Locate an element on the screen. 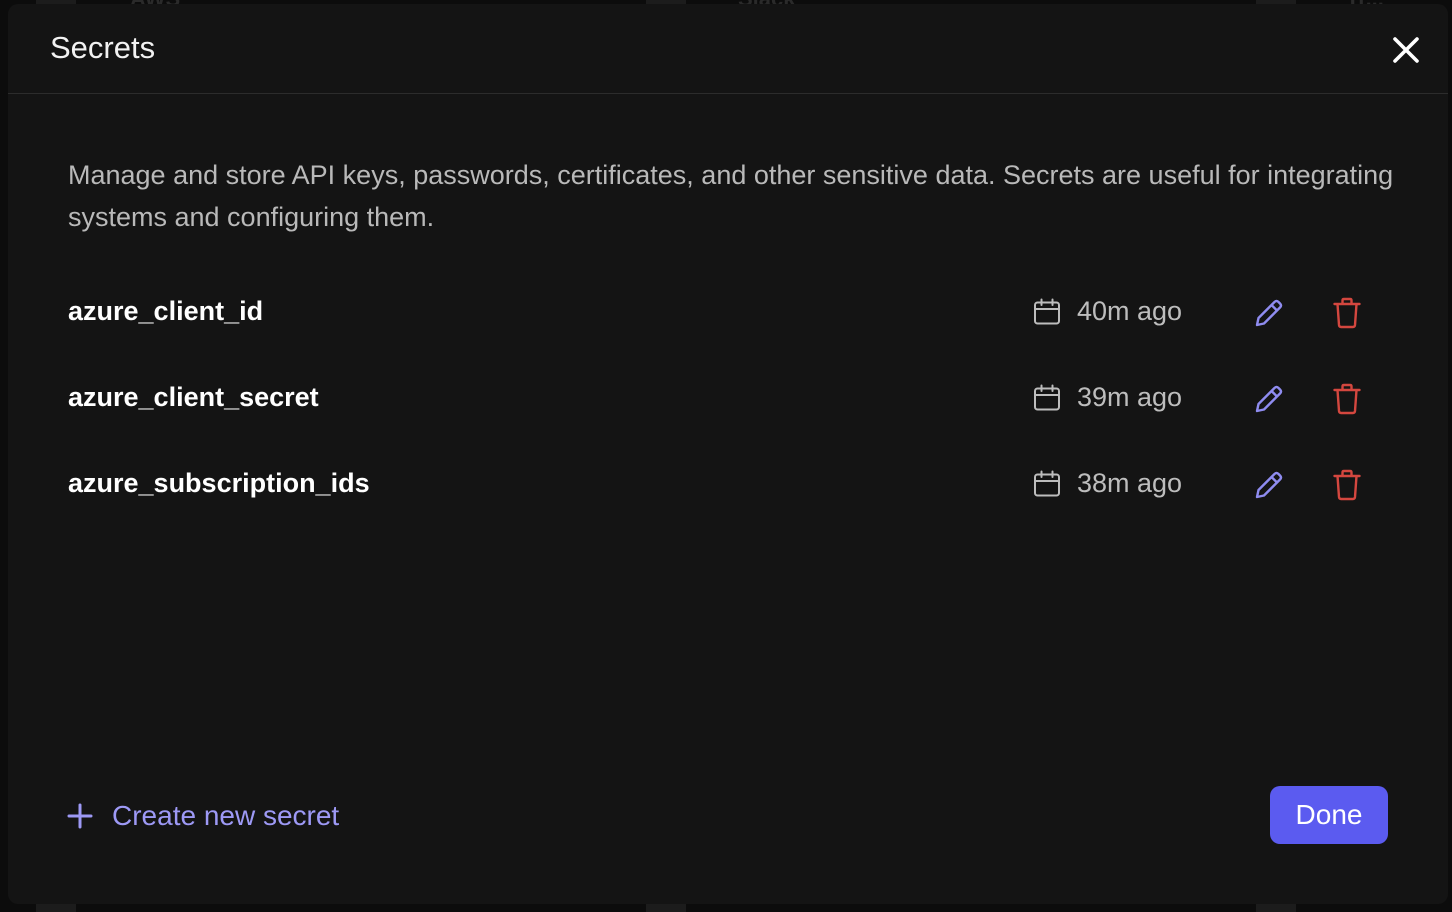 Image resolution: width=1452 pixels, height=912 pixels. close-icon is located at coordinates (1406, 50).